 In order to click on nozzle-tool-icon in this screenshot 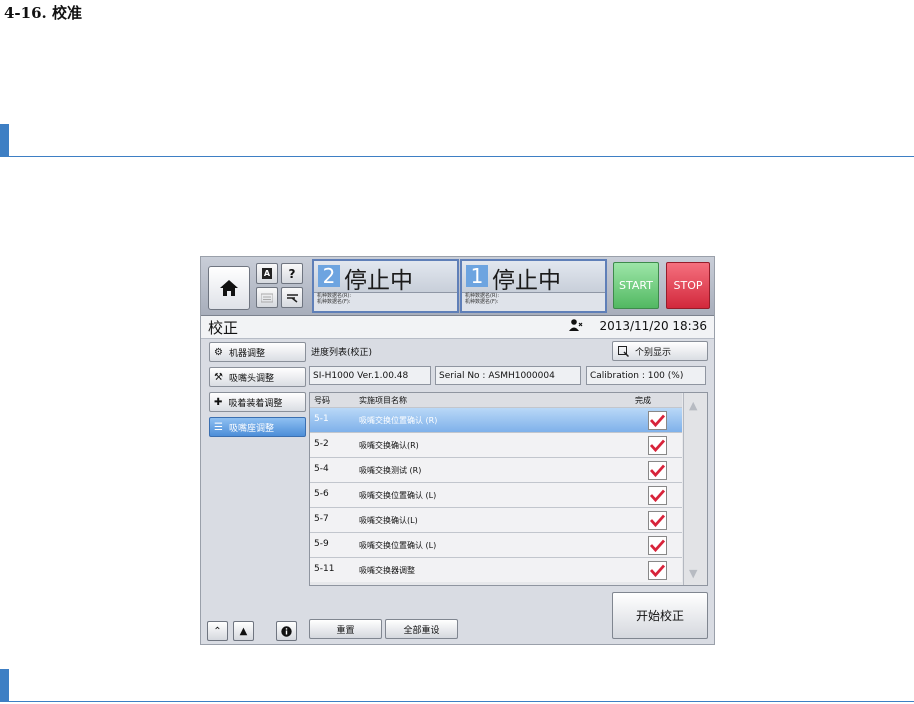, I will do `click(292, 298)`.